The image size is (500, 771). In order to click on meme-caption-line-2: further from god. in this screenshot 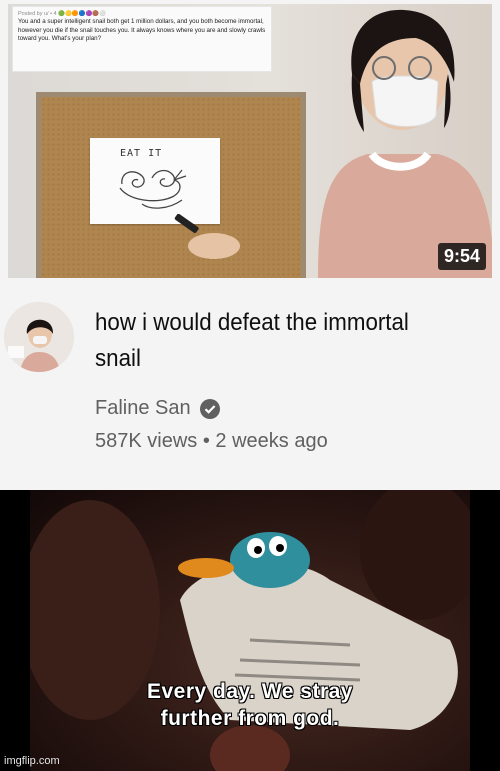, I will do `click(250, 718)`.